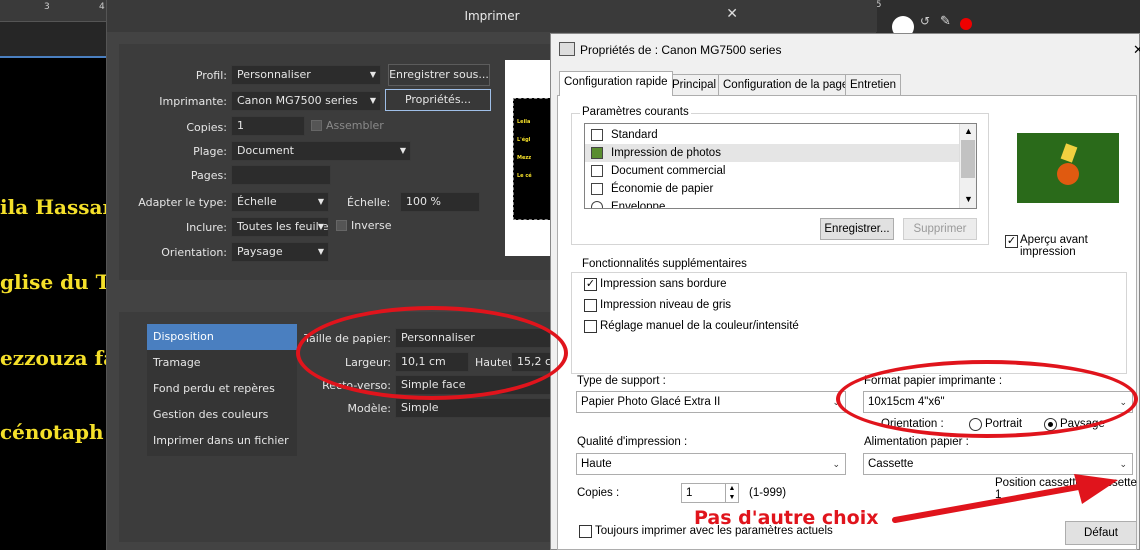 The image size is (1140, 550). I want to click on nav-item-fichier: Imprimer dans un fichier, so click(222, 441).